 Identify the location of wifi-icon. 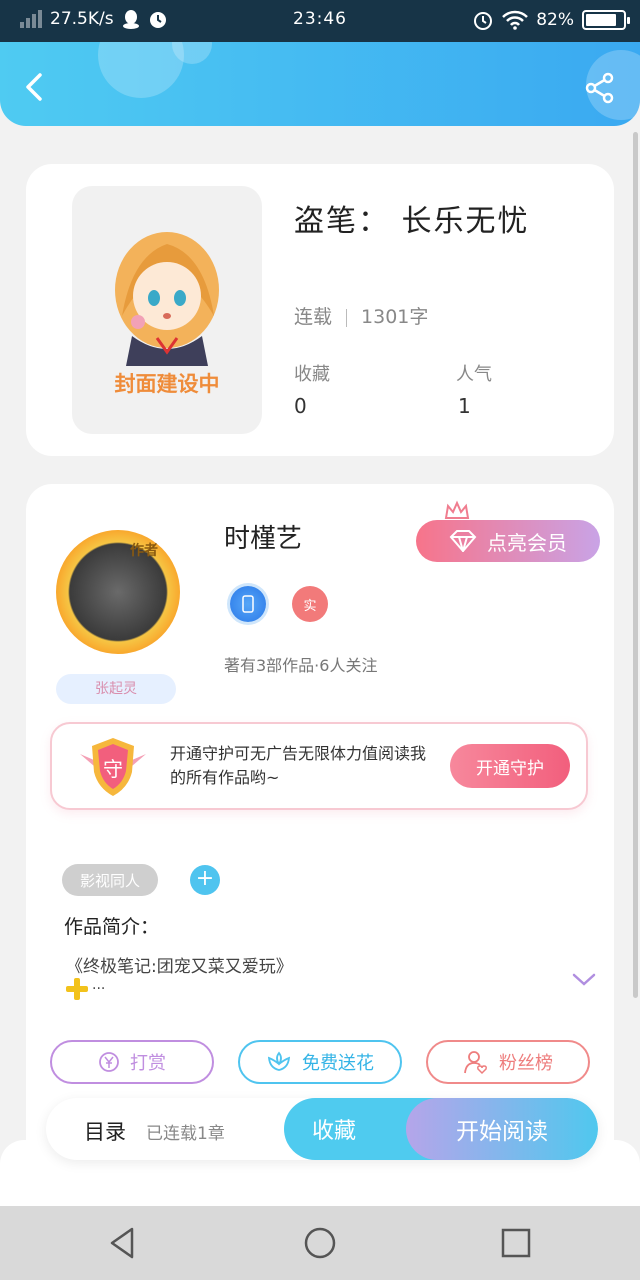
(515, 20).